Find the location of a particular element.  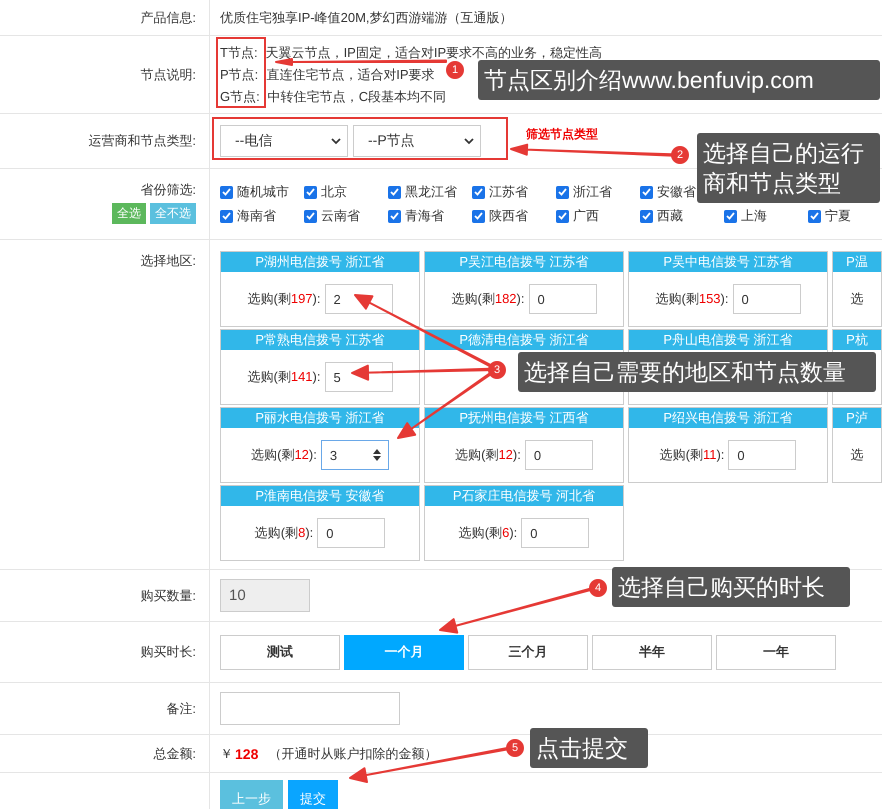

card-title: P绍兴电信拨号 浙江省 is located at coordinates (728, 418).